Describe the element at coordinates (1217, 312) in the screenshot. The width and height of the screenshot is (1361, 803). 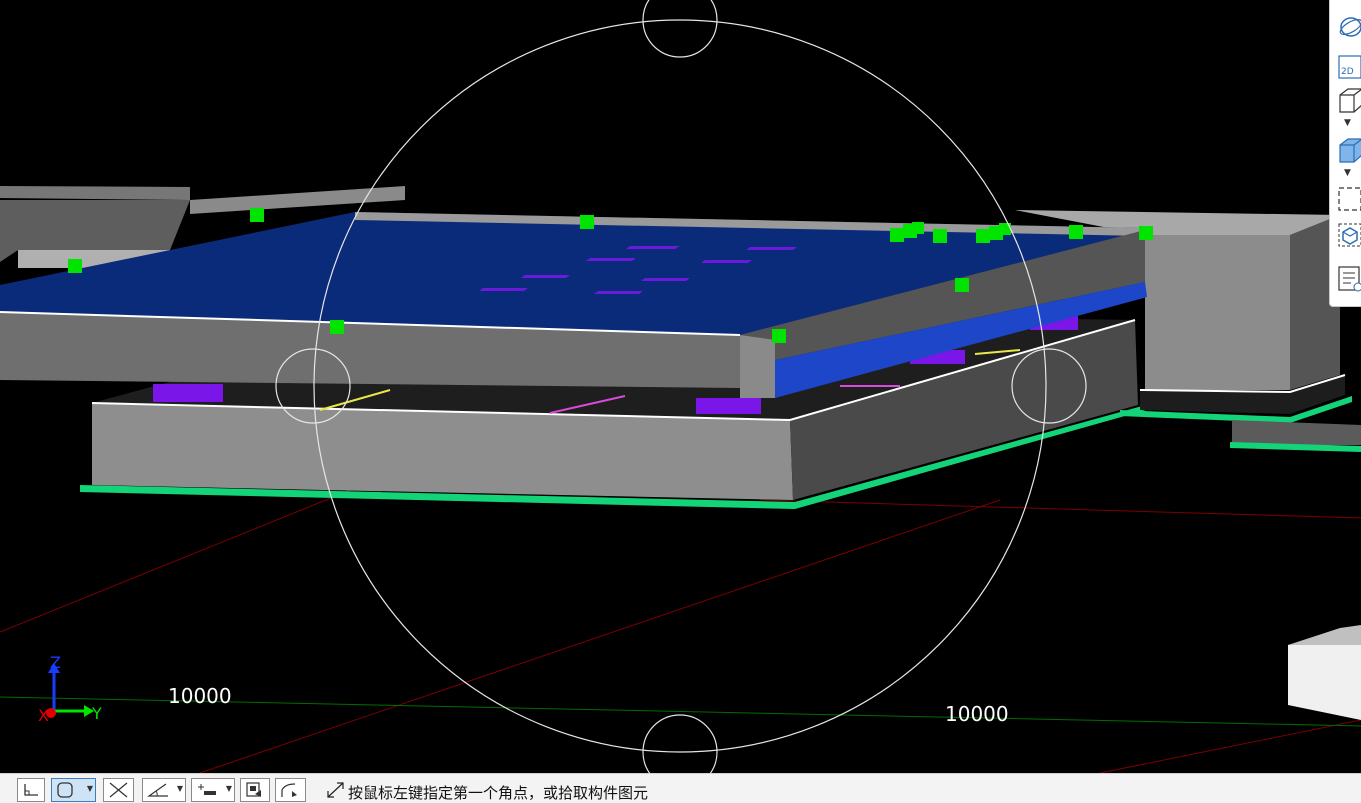
I see `right-building-front` at that location.